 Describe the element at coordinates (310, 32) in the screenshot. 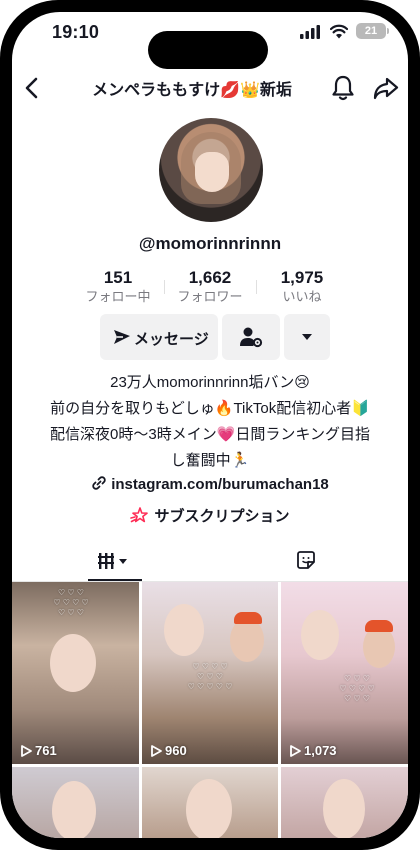

I see `cellular-signal-icon` at that location.